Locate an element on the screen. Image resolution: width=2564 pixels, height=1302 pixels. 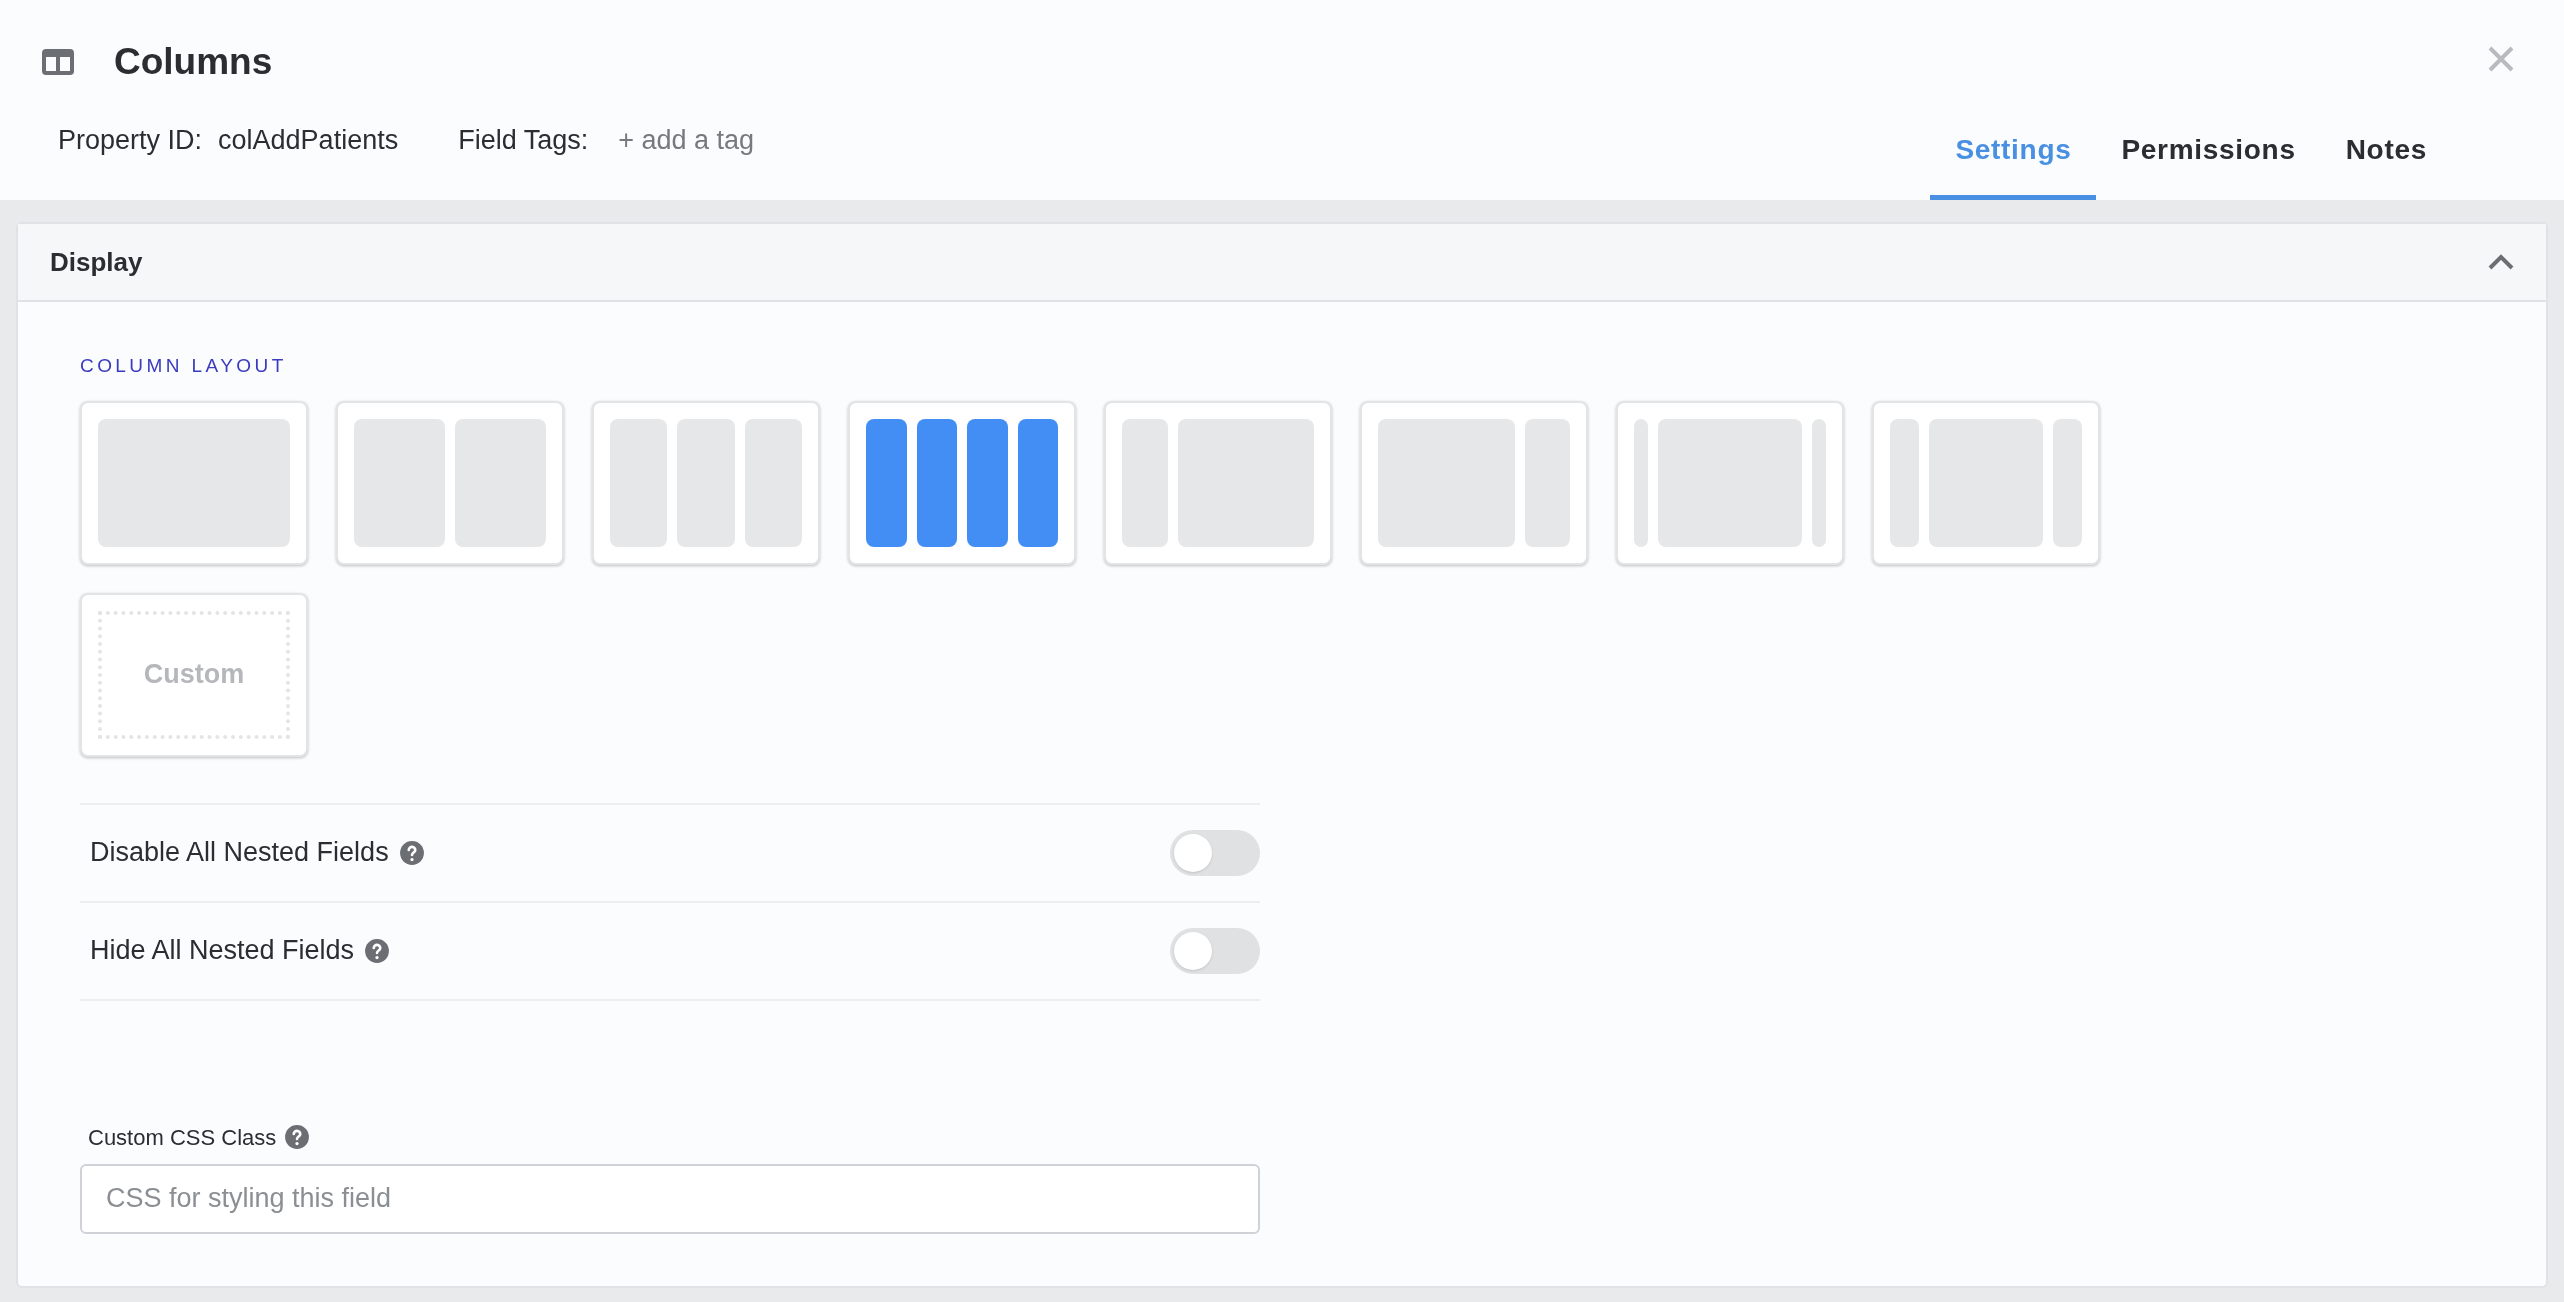
close-button is located at coordinates (2501, 59).